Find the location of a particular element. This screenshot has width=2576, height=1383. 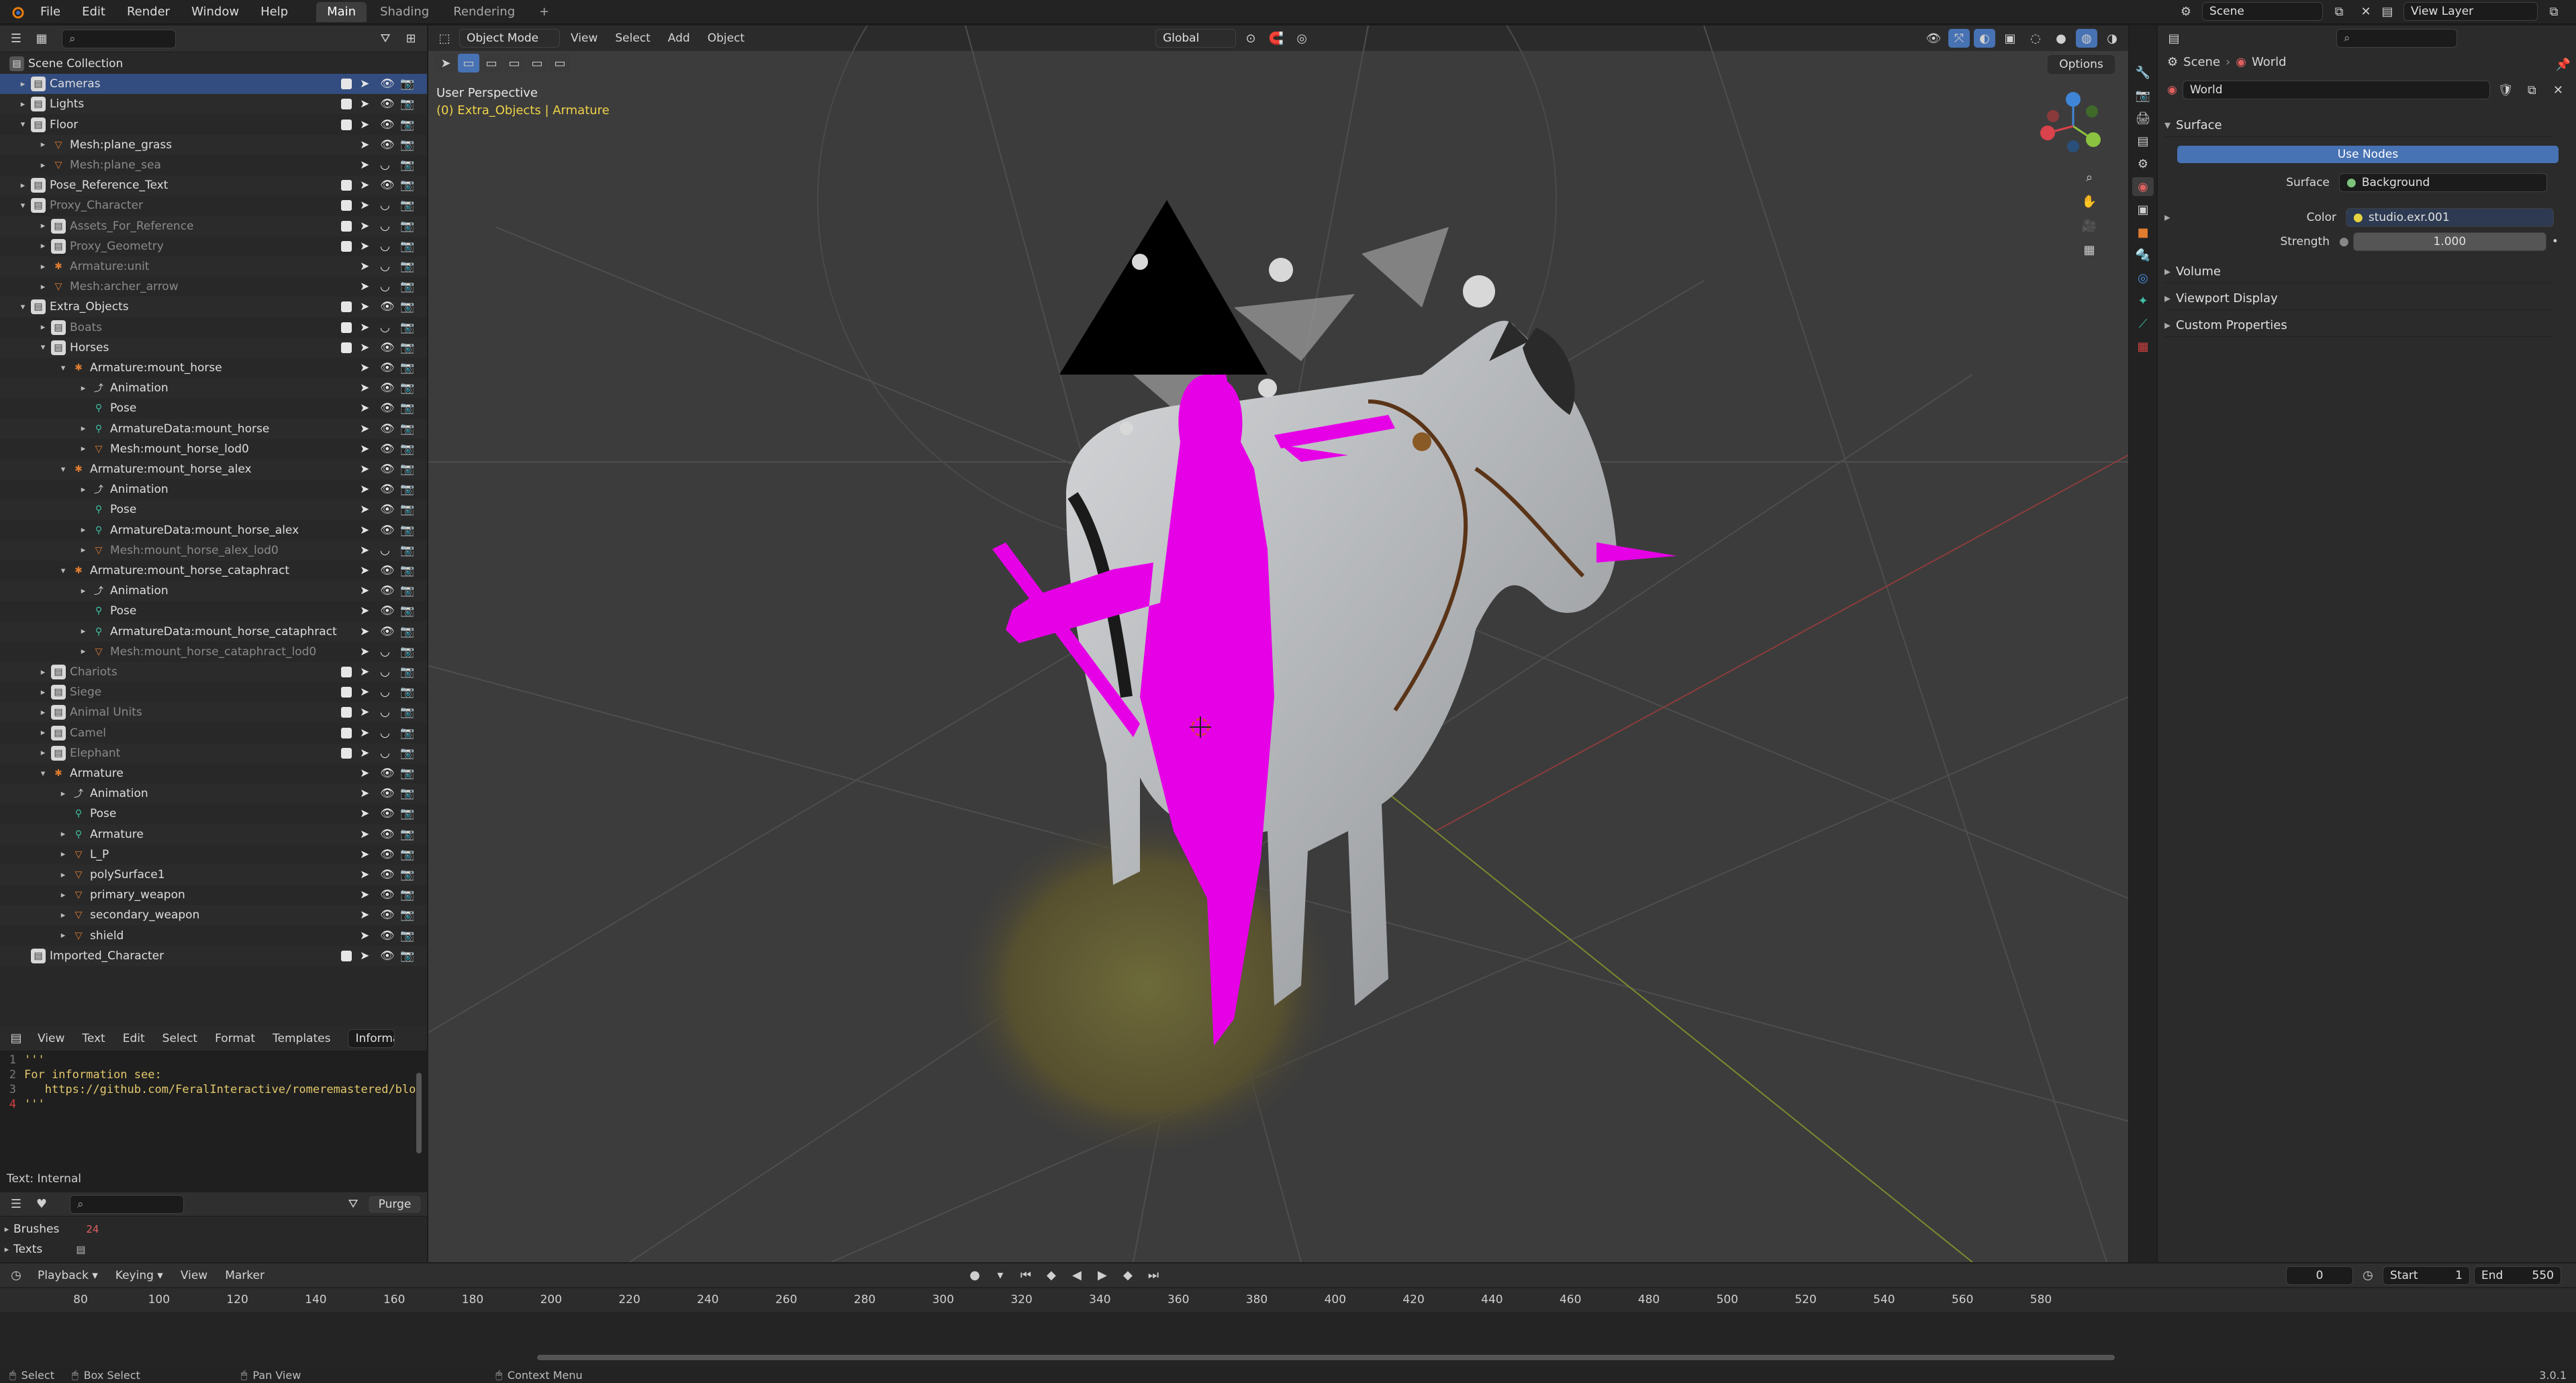

data-row-texts: ▸ Texts ▤ is located at coordinates (213, 1249).